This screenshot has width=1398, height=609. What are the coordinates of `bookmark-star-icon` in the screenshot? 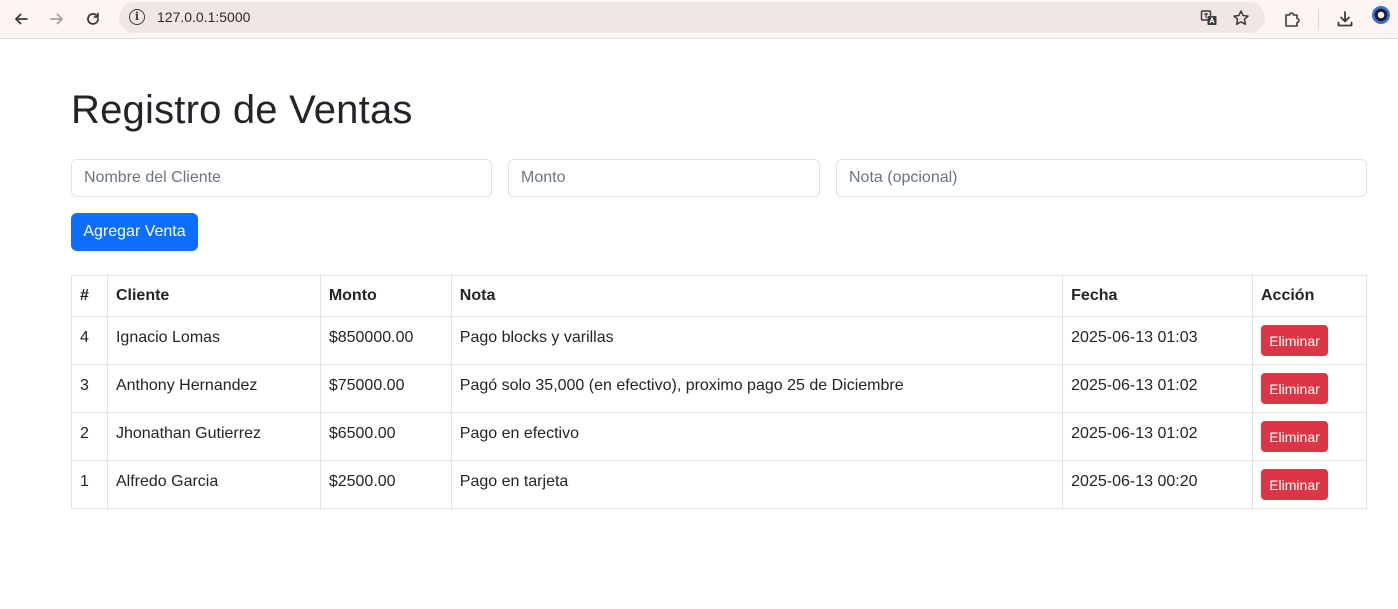 It's located at (1241, 18).